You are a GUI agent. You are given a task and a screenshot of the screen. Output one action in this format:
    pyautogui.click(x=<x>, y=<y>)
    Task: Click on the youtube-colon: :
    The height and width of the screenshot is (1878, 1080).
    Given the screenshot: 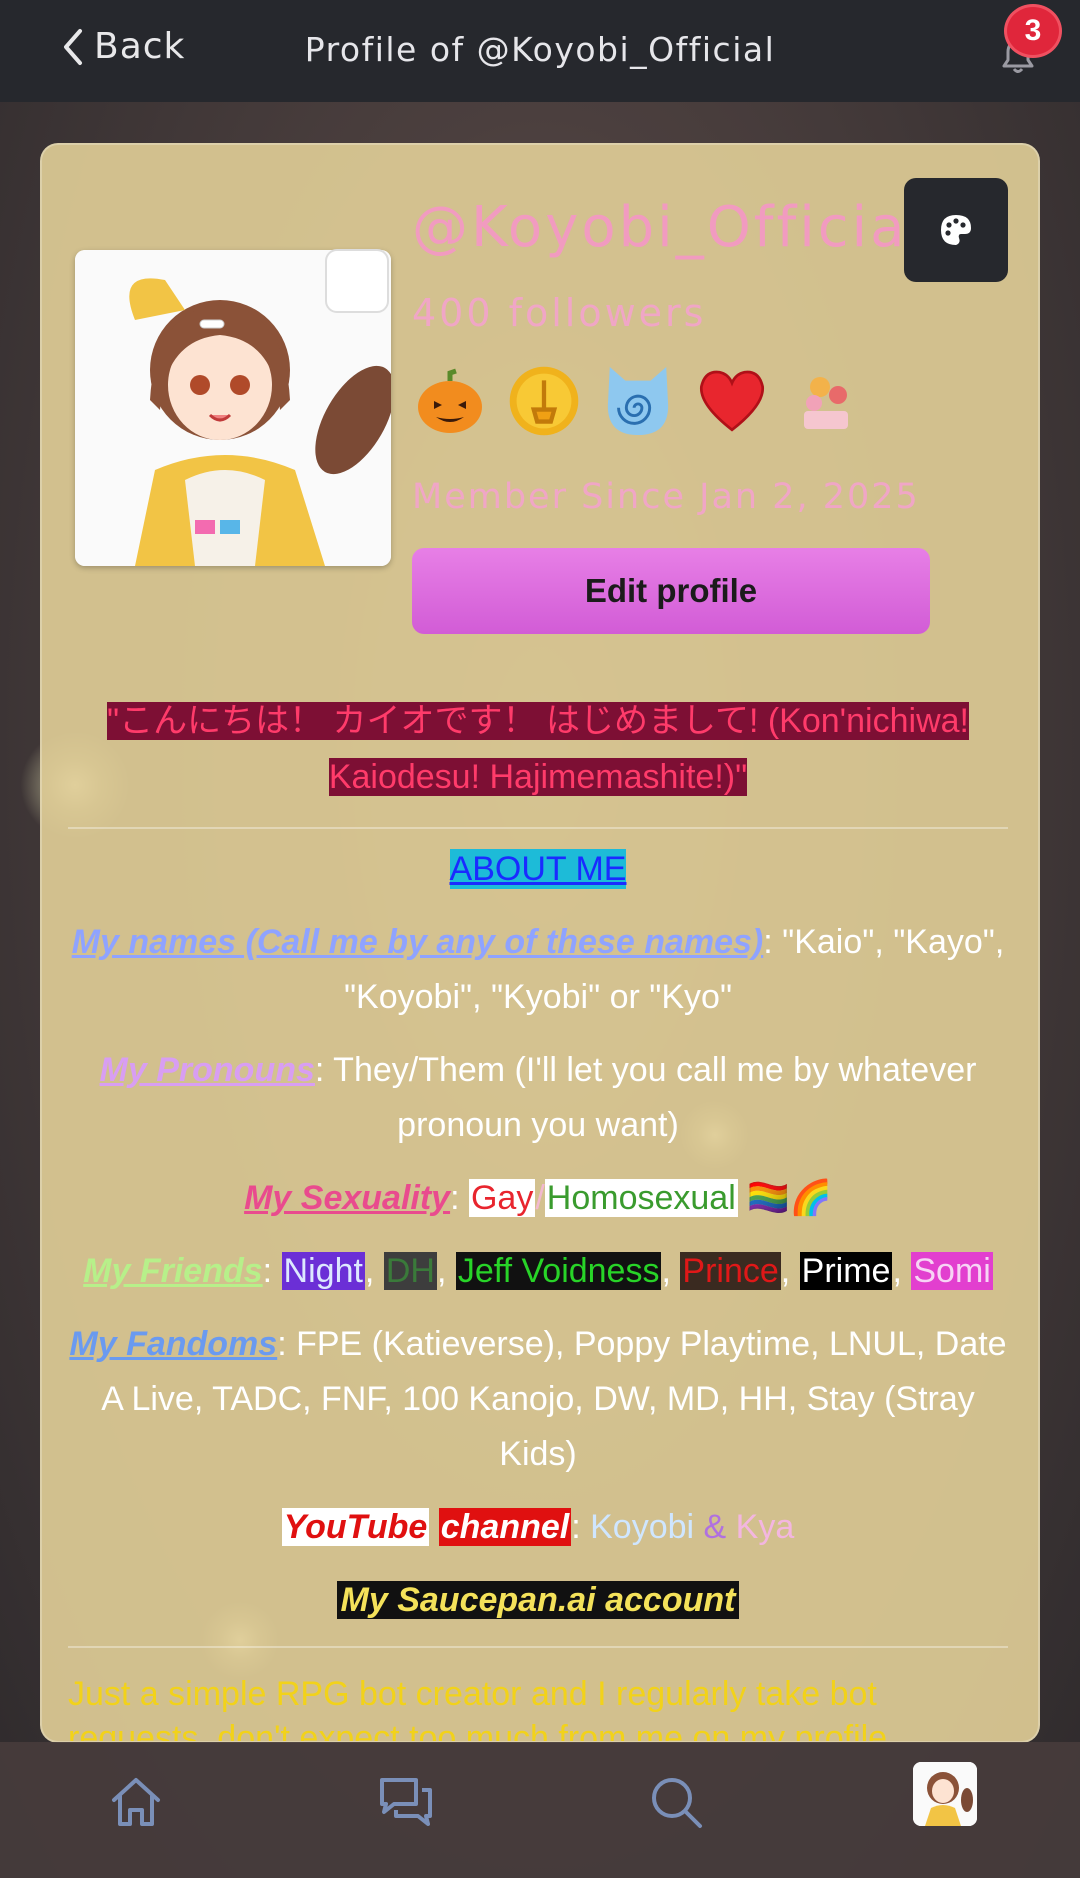 What is the action you would take?
    pyautogui.click(x=581, y=1527)
    